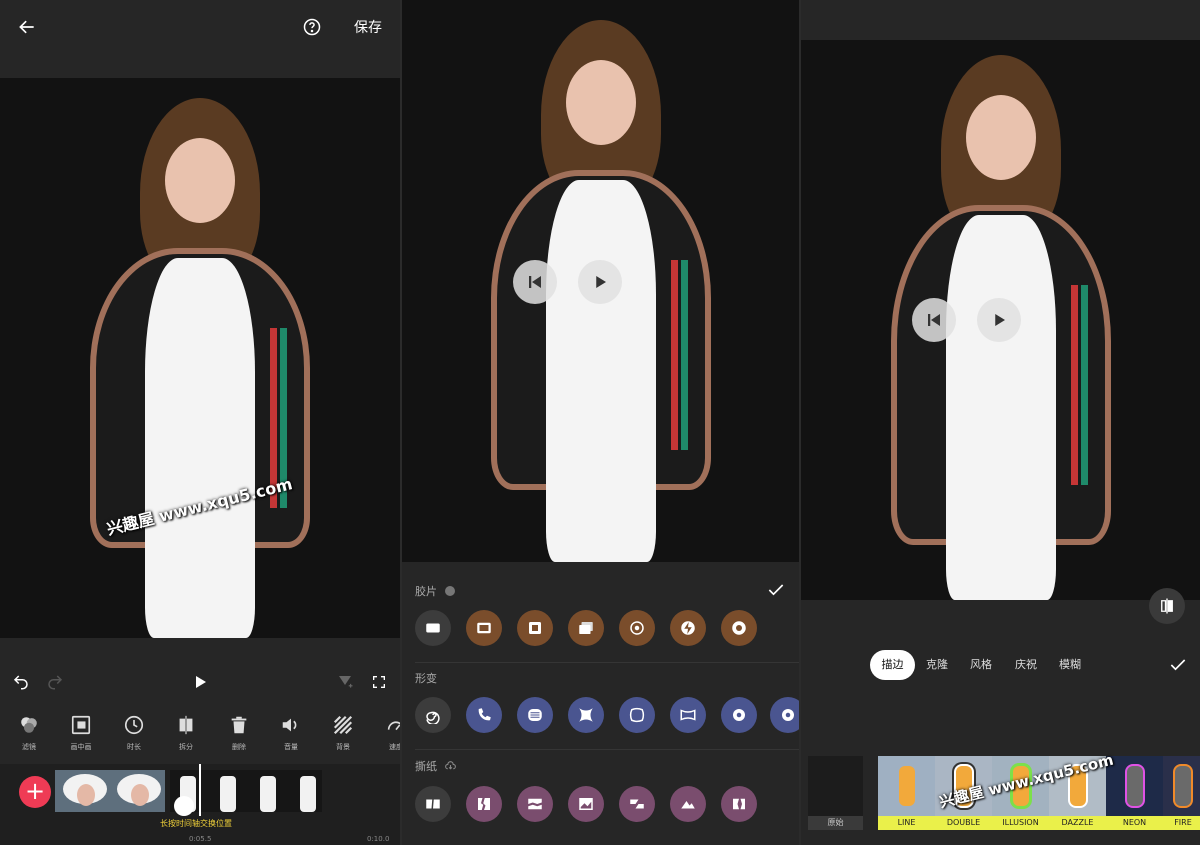 The height and width of the screenshot is (845, 1200). I want to click on tool-background: 背景, so click(343, 730).